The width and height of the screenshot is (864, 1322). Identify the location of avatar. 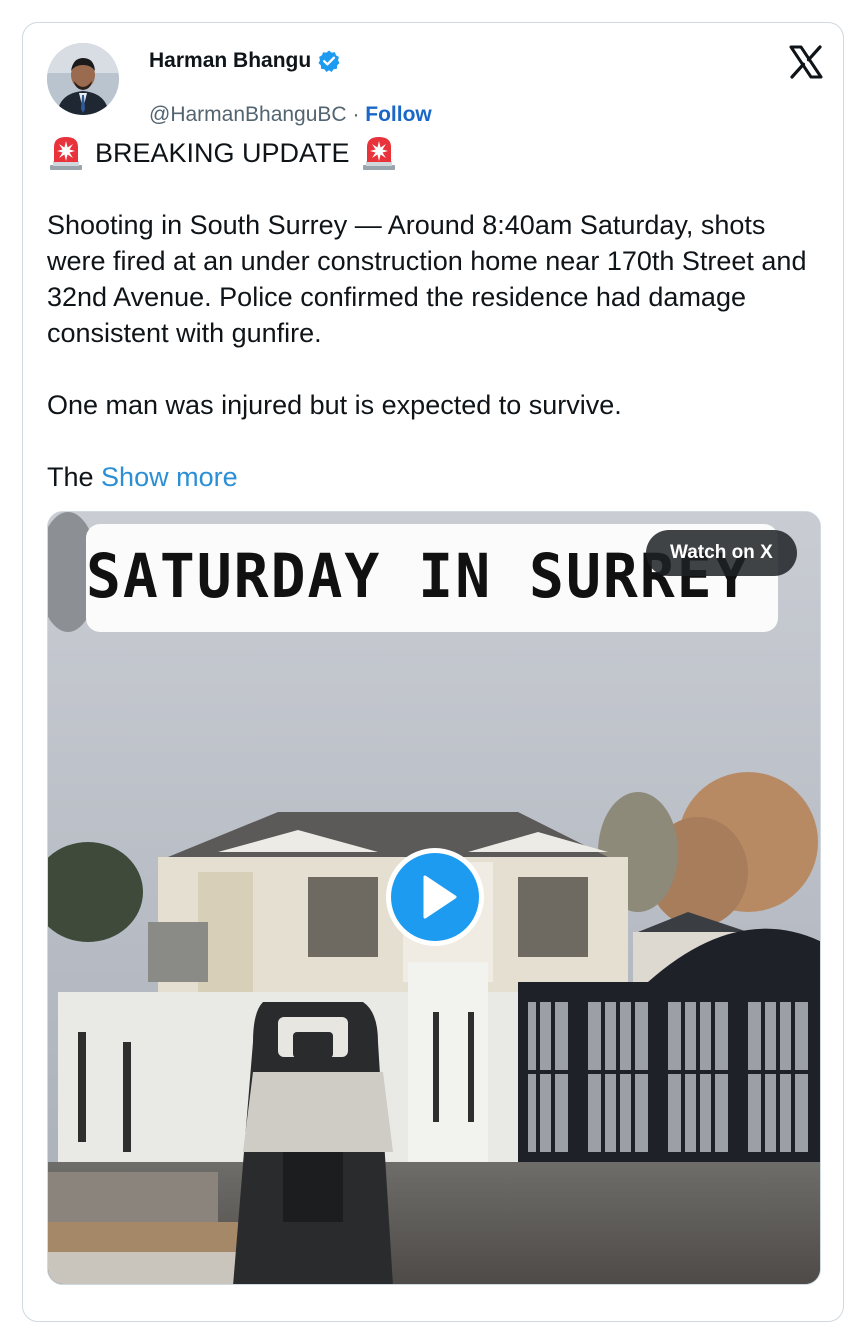
(83, 79).